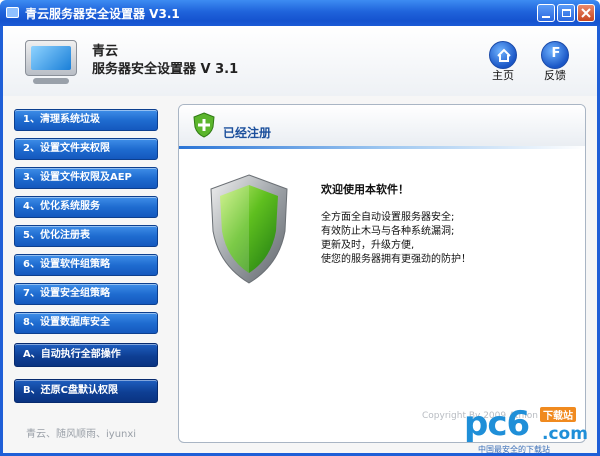 The image size is (600, 456). Describe the element at coordinates (86, 207) in the screenshot. I see `sidebar-item-optimize-services: 4、优化系统服务` at that location.